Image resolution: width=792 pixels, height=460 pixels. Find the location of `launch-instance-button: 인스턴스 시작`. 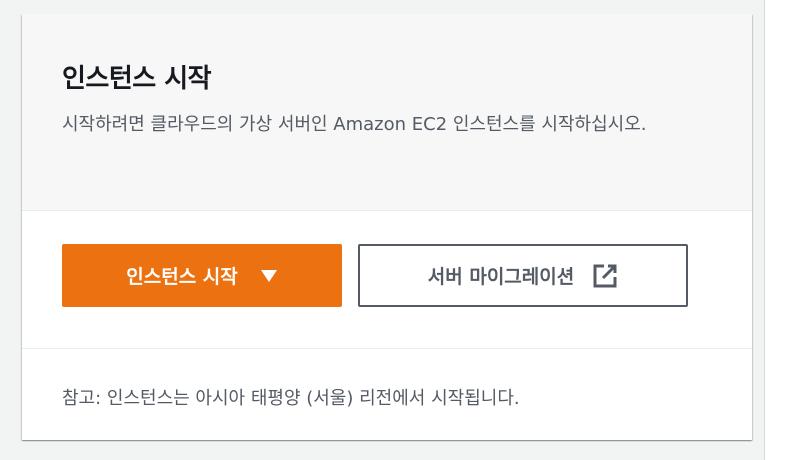

launch-instance-button: 인스턴스 시작 is located at coordinates (202, 275).